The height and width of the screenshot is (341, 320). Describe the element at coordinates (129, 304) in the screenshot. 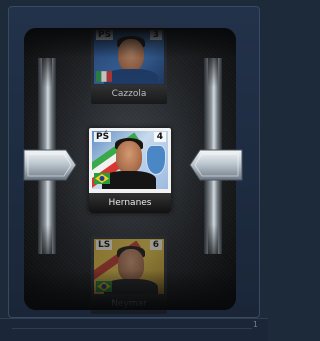

I see `player-name: Neymar` at that location.